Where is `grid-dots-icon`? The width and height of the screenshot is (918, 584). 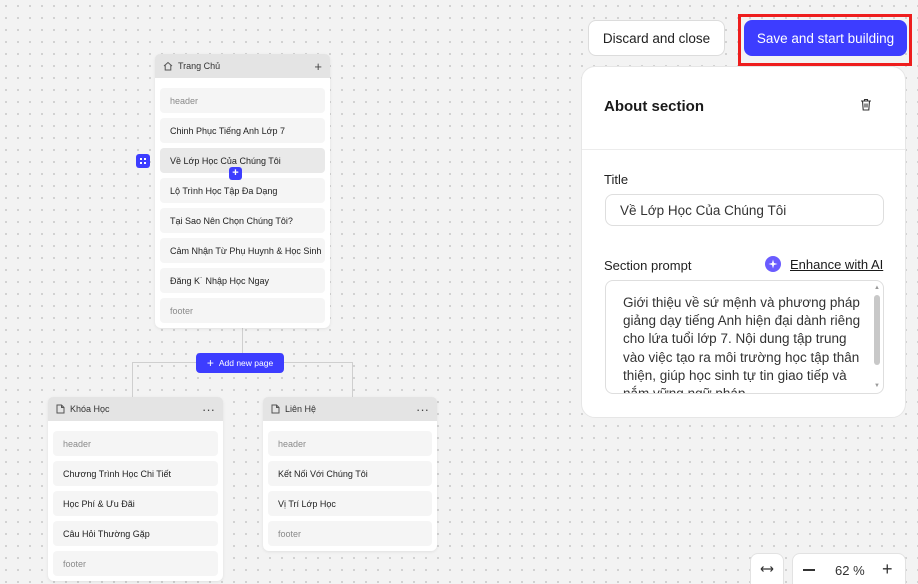 grid-dots-icon is located at coordinates (143, 161).